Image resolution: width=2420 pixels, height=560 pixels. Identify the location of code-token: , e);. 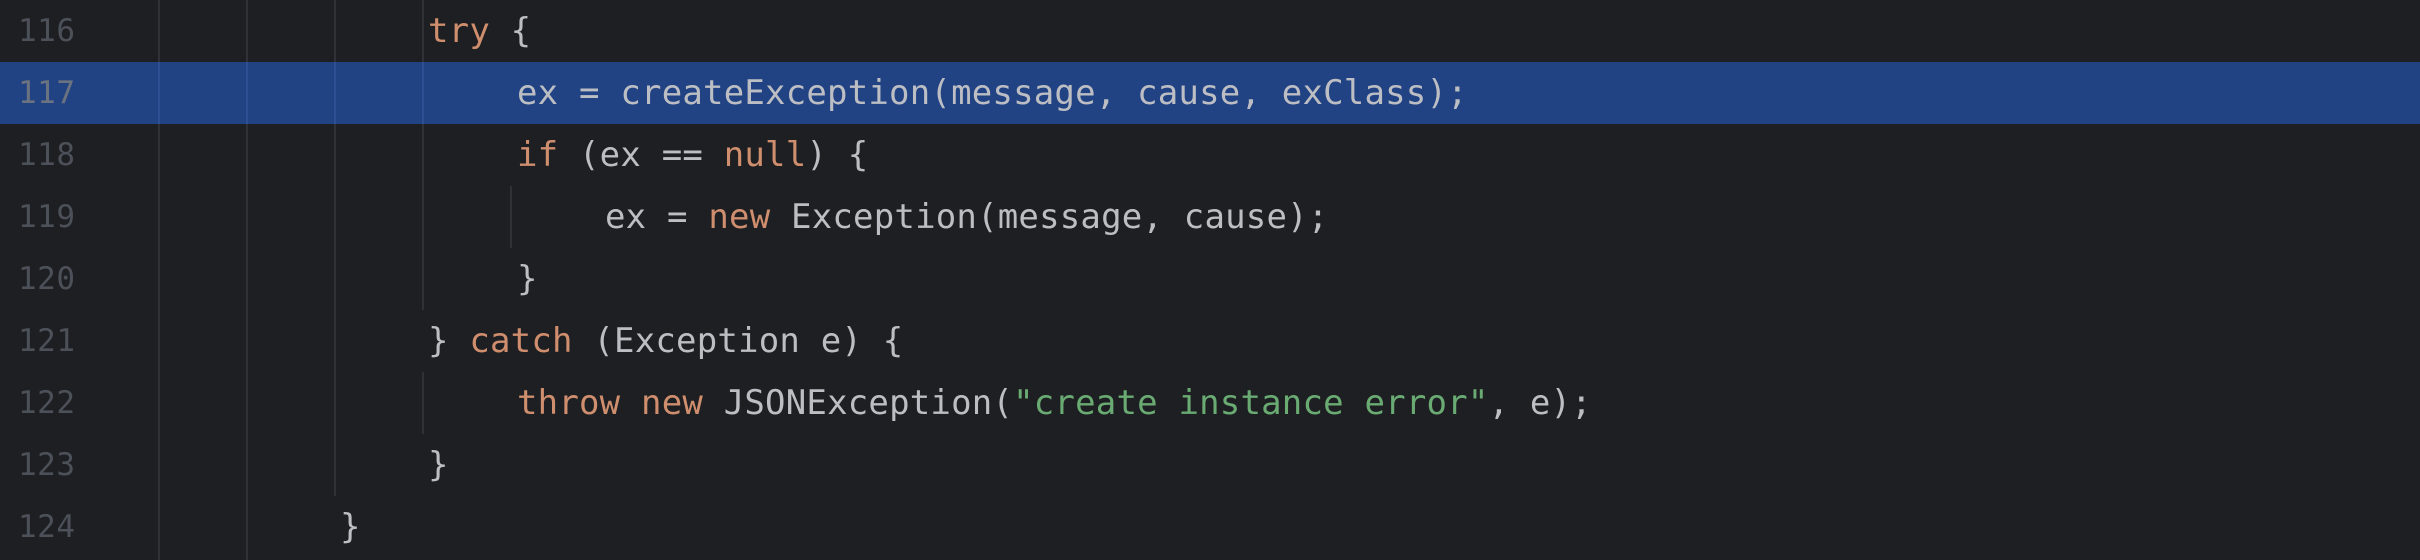
(1540, 403).